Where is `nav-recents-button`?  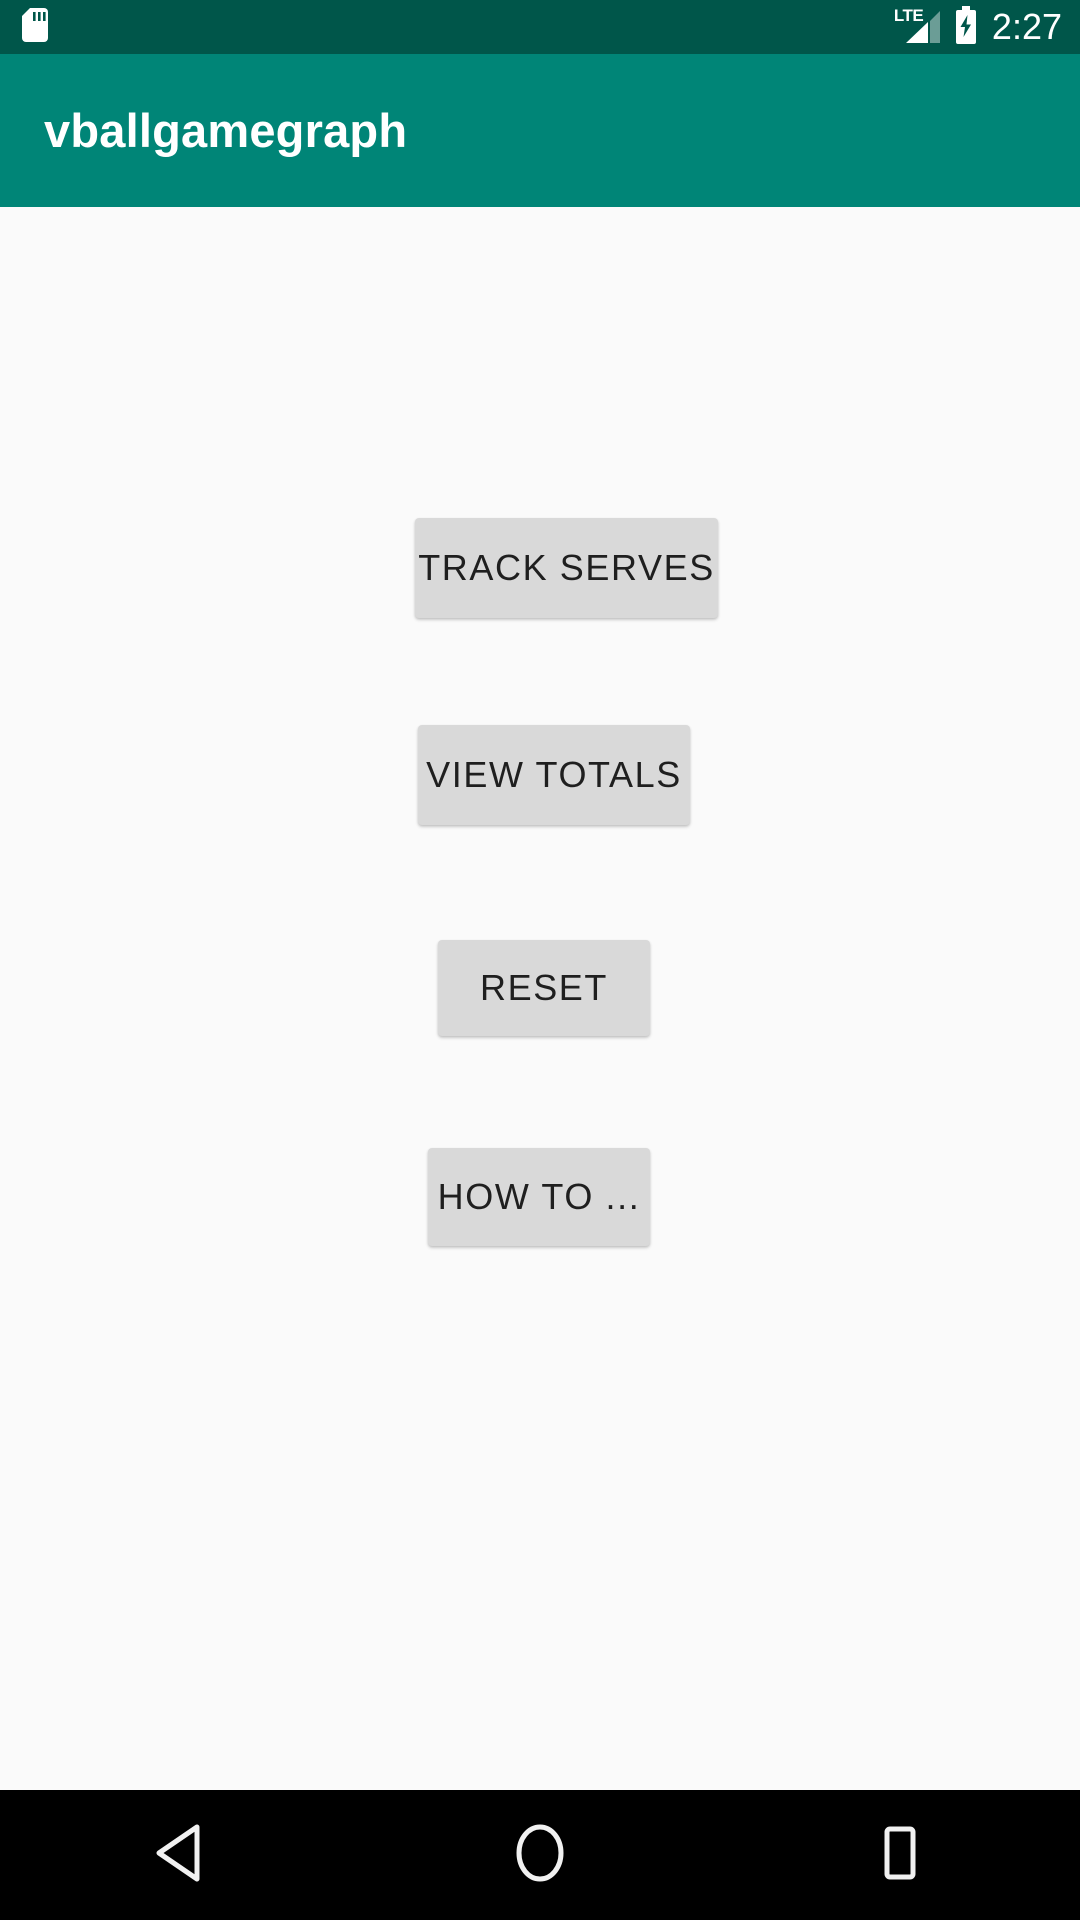 nav-recents-button is located at coordinates (900, 1855).